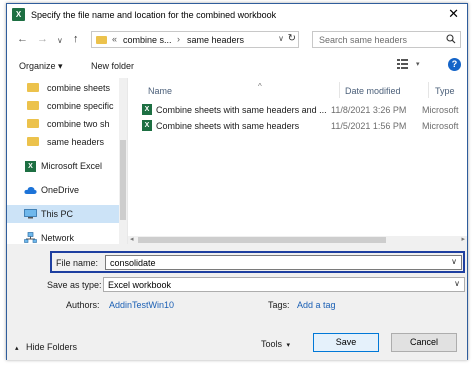  I want to click on file-name-label: File name:, so click(77, 263).